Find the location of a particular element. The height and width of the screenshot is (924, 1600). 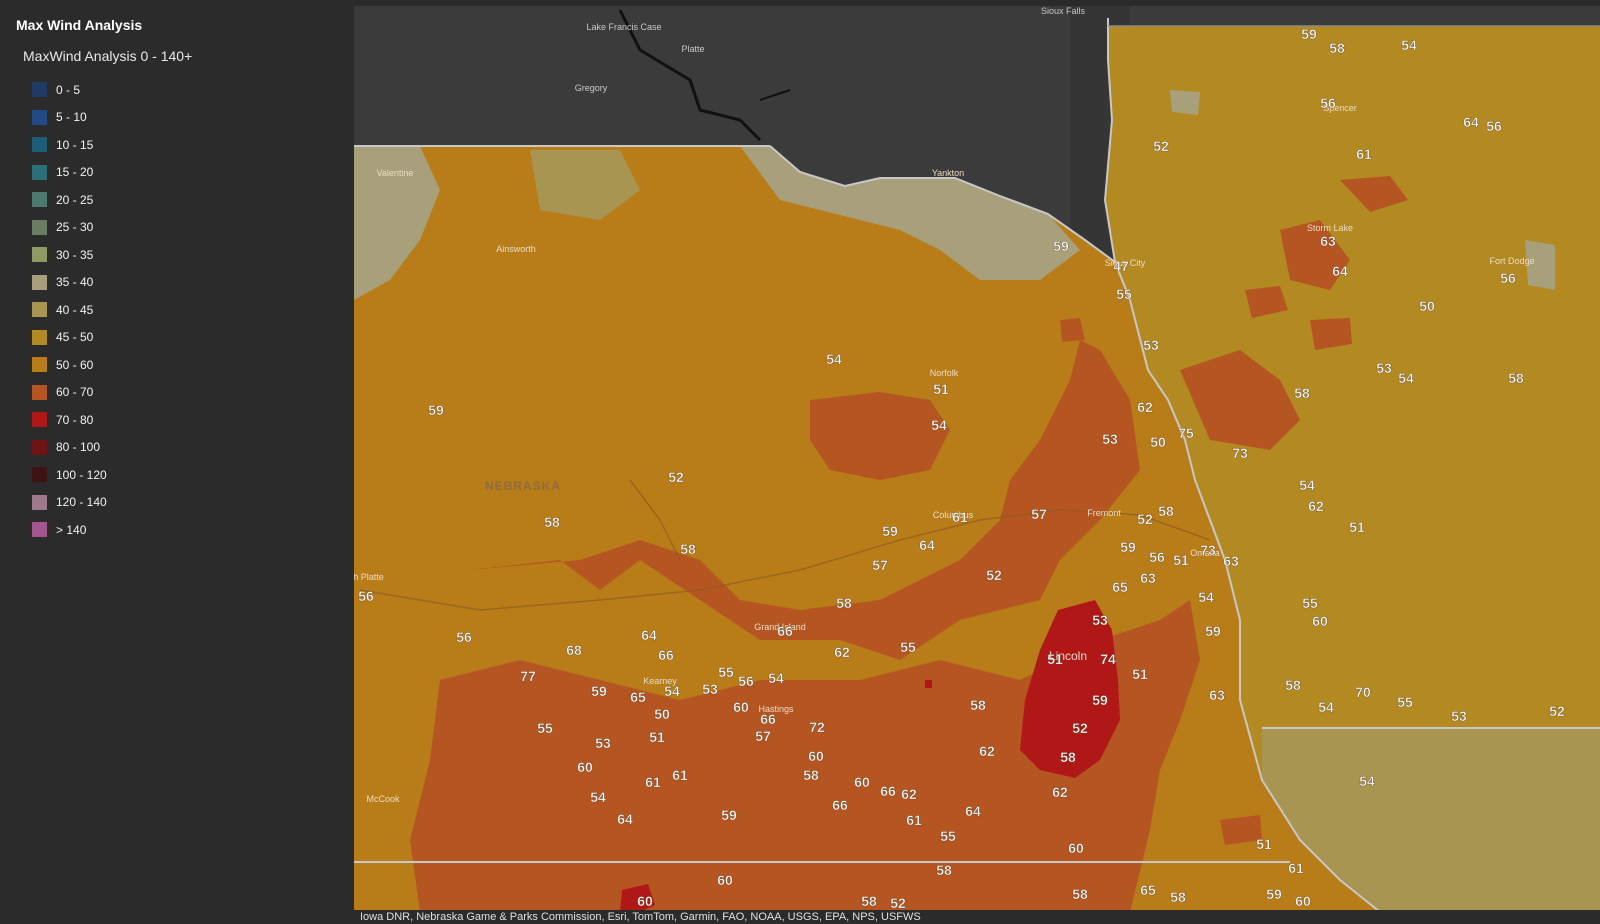

wind-value-label: 63 is located at coordinates (1231, 561).